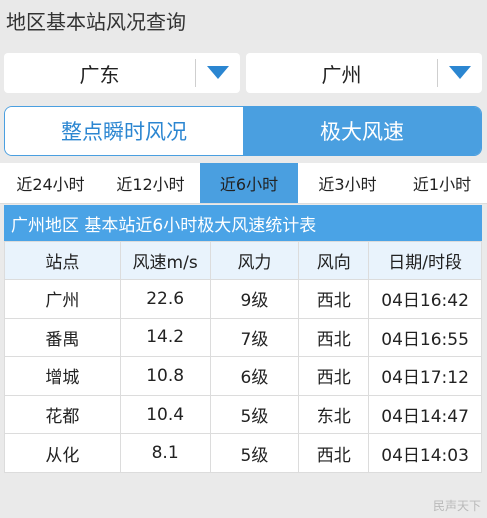  Describe the element at coordinates (425, 453) in the screenshot. I see `cell-datetime: 04日14:03` at that location.